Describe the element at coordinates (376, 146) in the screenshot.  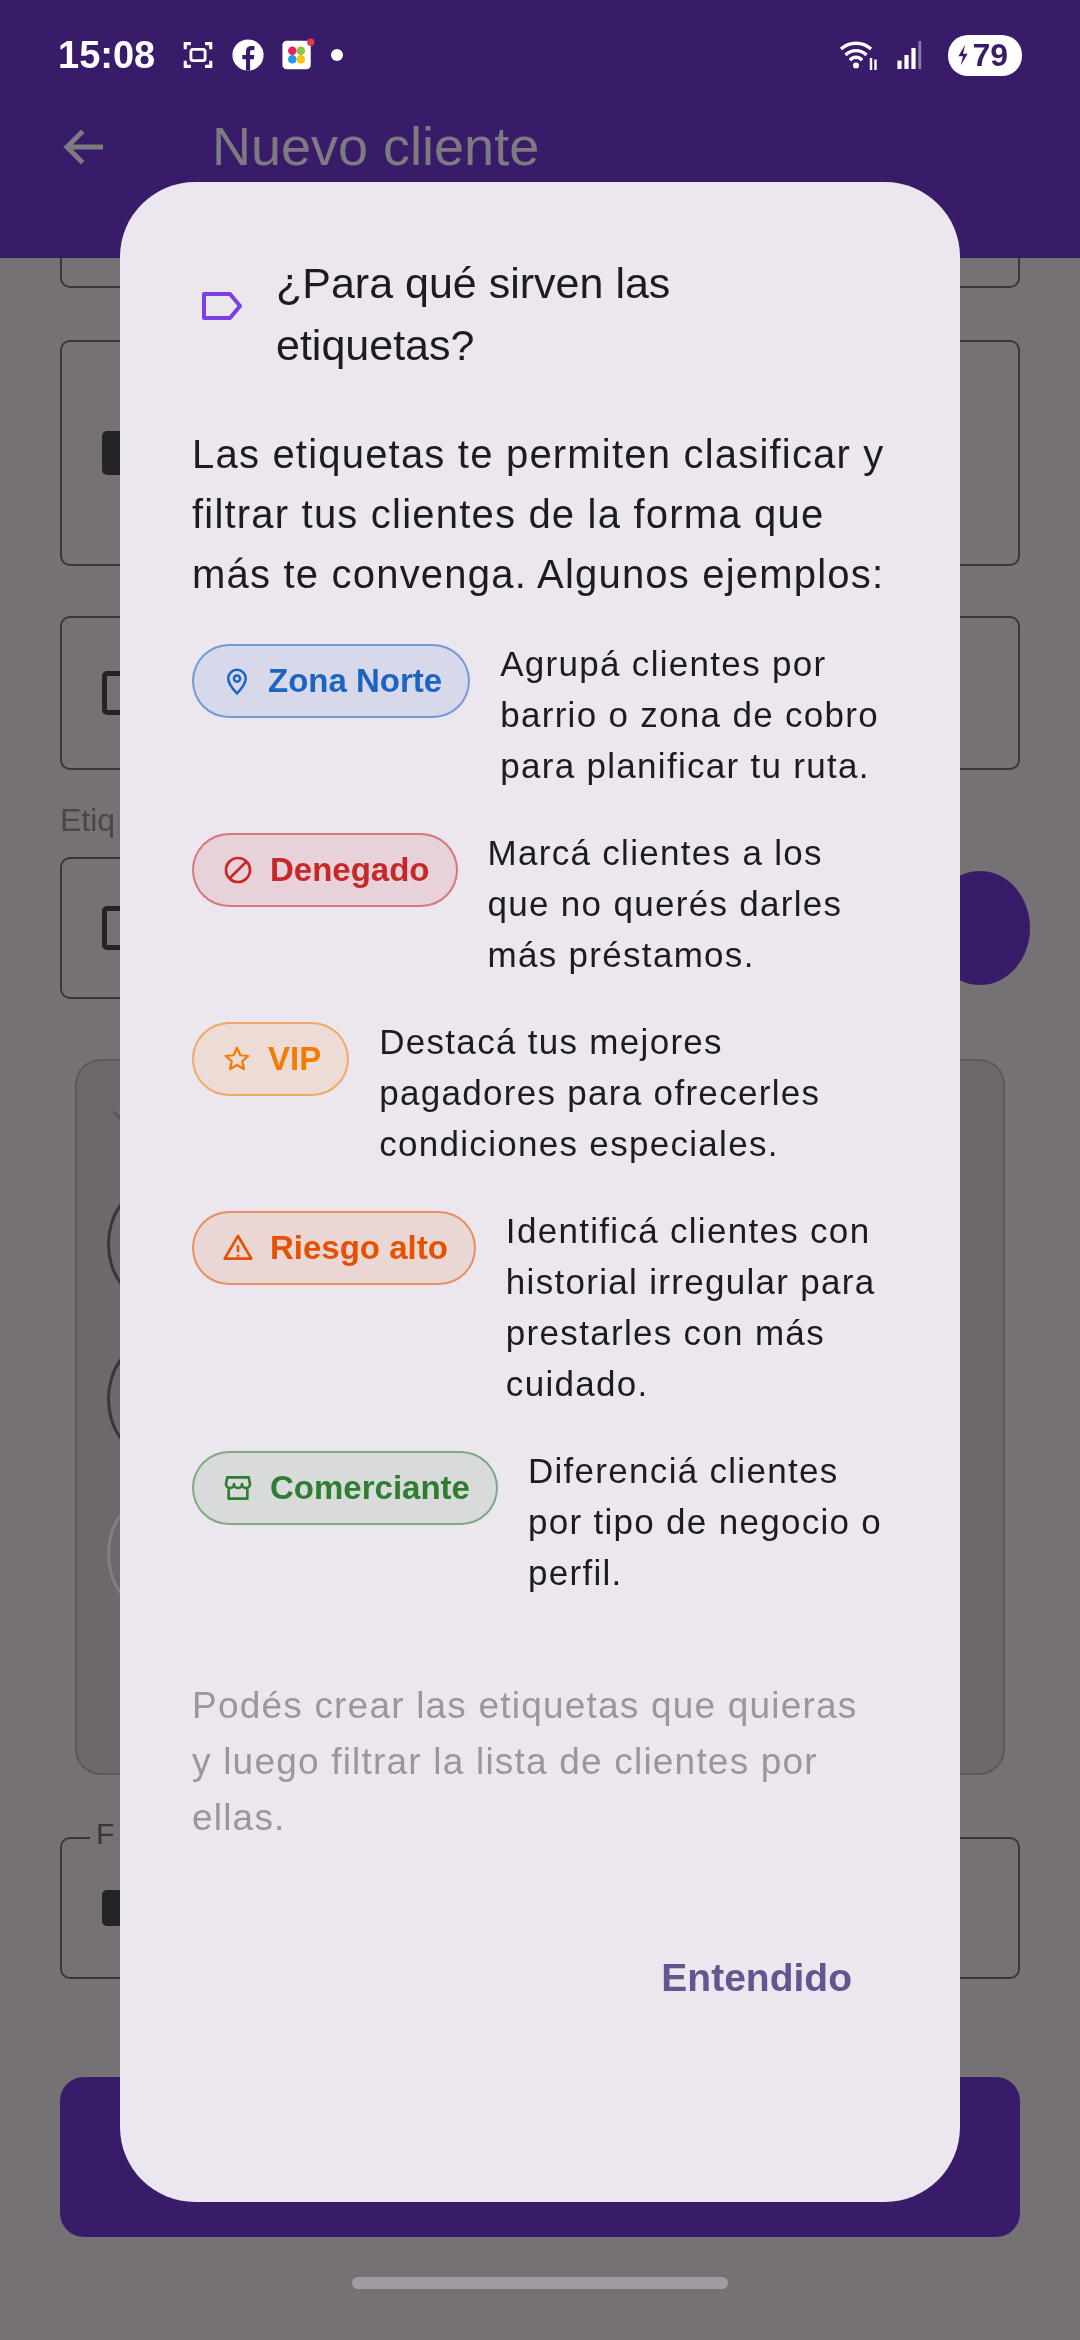
I see `screen-title: Nuevo cliente` at that location.